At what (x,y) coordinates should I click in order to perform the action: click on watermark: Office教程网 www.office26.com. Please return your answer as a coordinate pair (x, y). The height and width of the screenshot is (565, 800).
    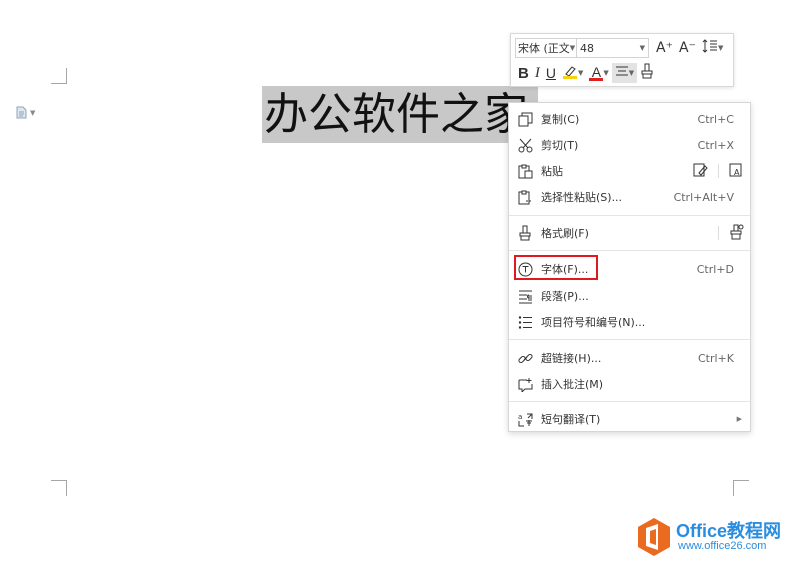
    Looking at the image, I should click on (716, 537).